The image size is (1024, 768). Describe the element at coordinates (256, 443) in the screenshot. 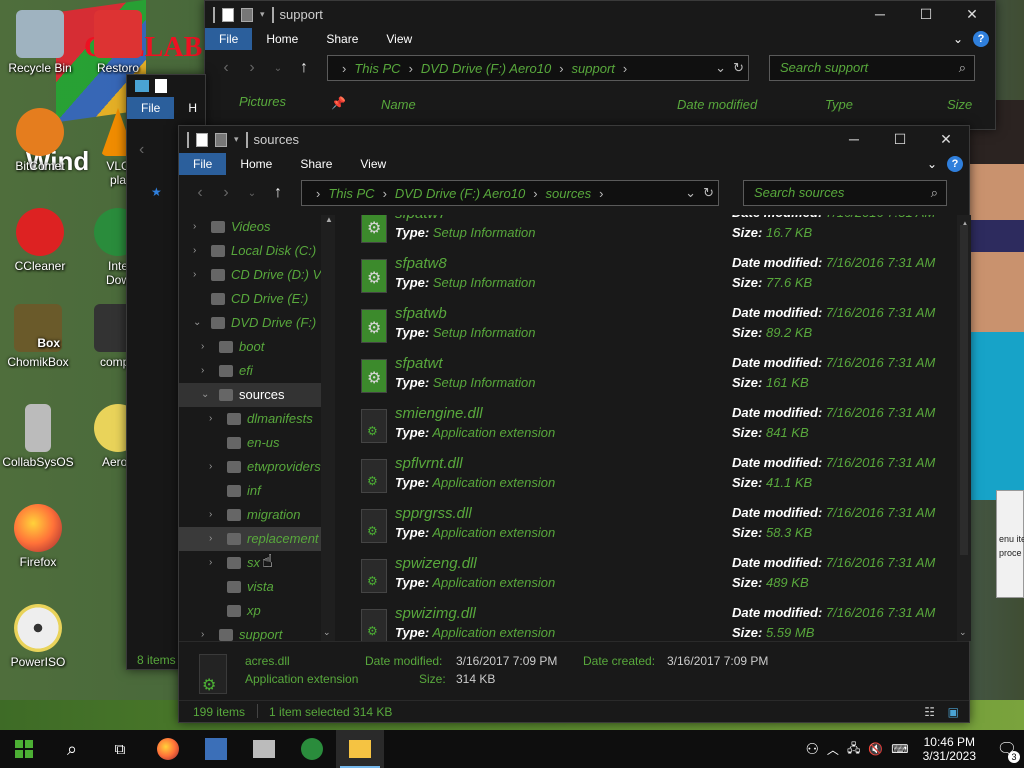

I see `nav-item: en-us` at that location.